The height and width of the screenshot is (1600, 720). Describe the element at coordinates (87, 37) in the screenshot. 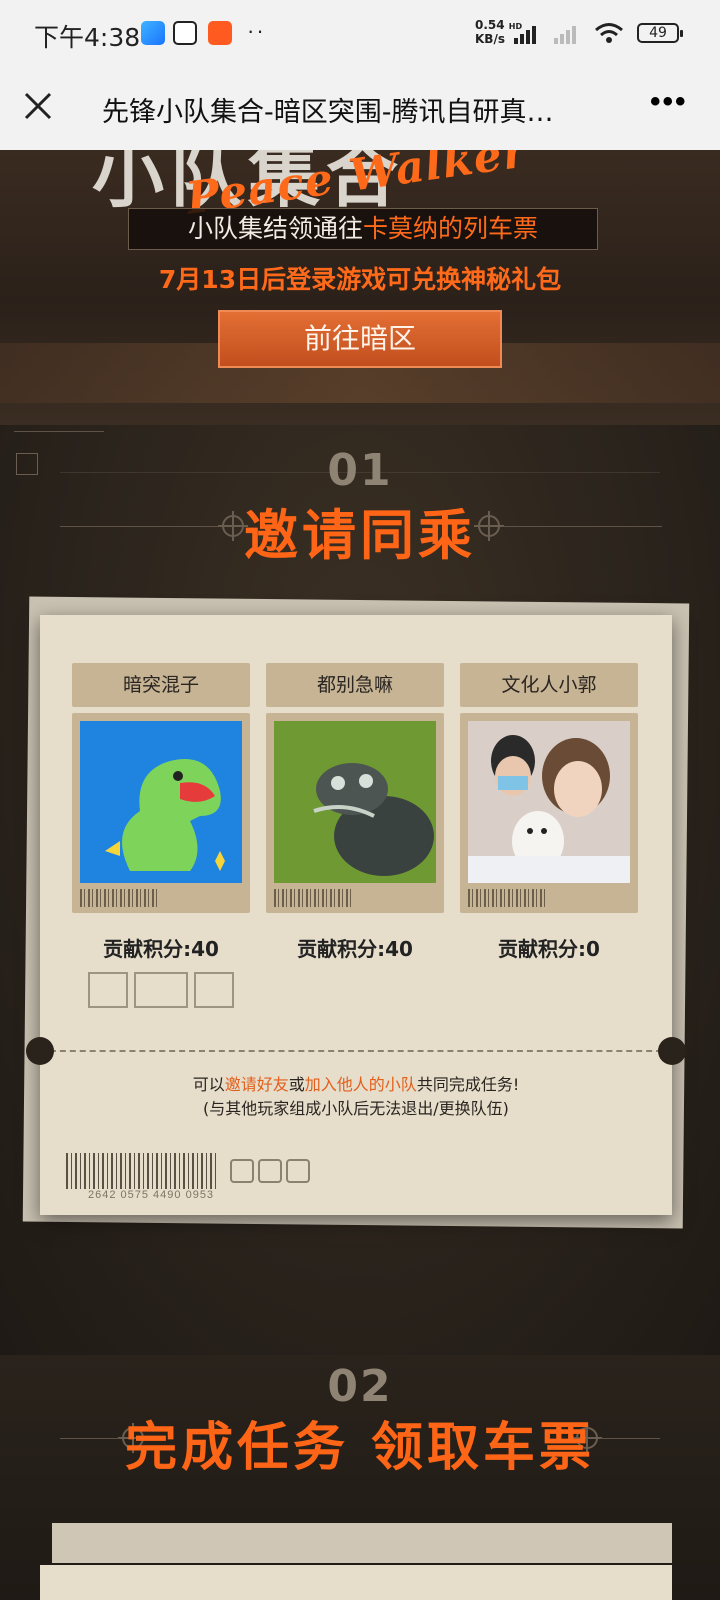

I see `status-time: 下午4:38` at that location.